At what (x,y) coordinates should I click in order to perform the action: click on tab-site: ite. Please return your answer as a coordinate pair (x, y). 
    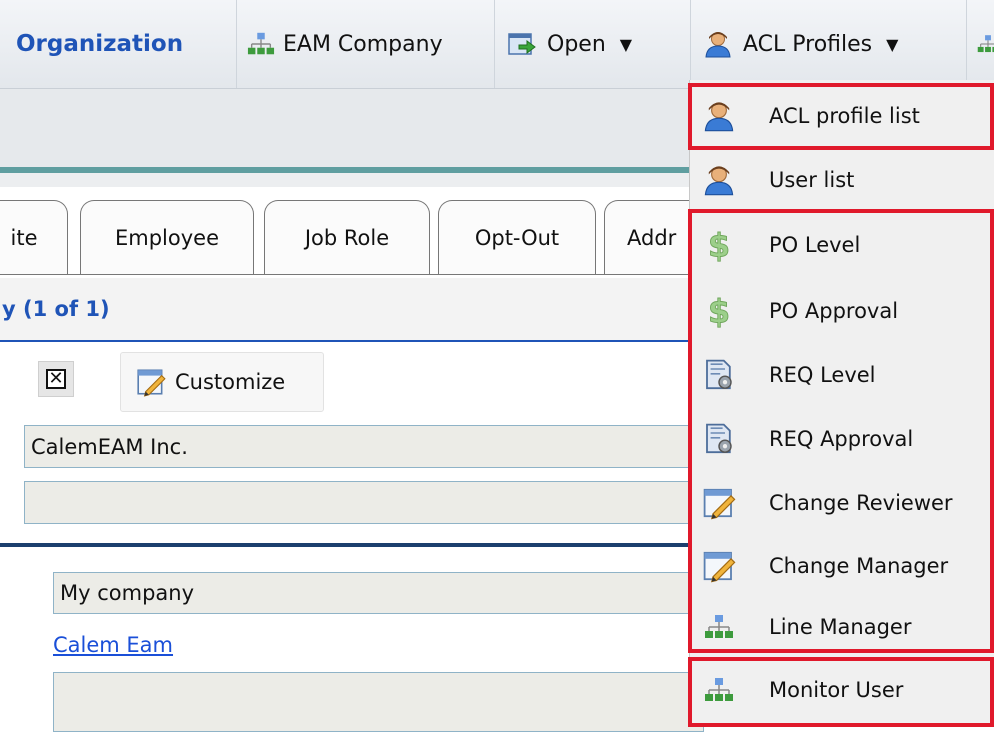
    Looking at the image, I should click on (34, 237).